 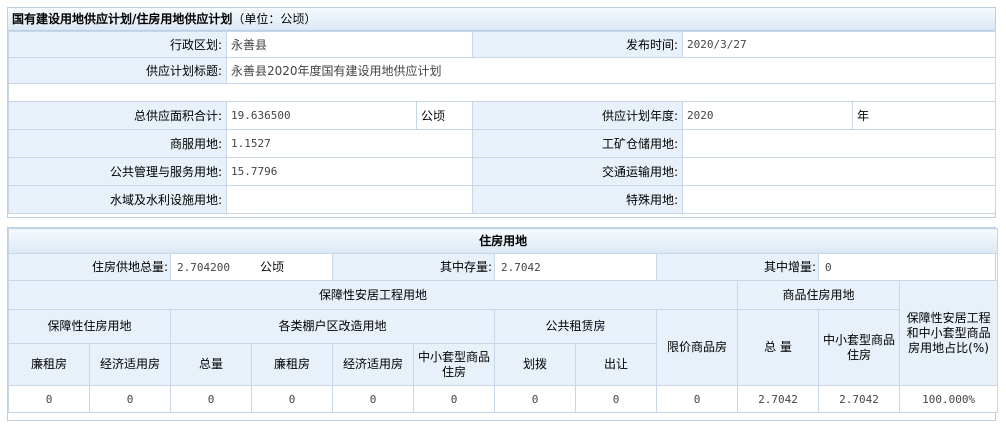 What do you see at coordinates (211, 364) in the screenshot?
I see `shanty-total-header: 总量` at bounding box center [211, 364].